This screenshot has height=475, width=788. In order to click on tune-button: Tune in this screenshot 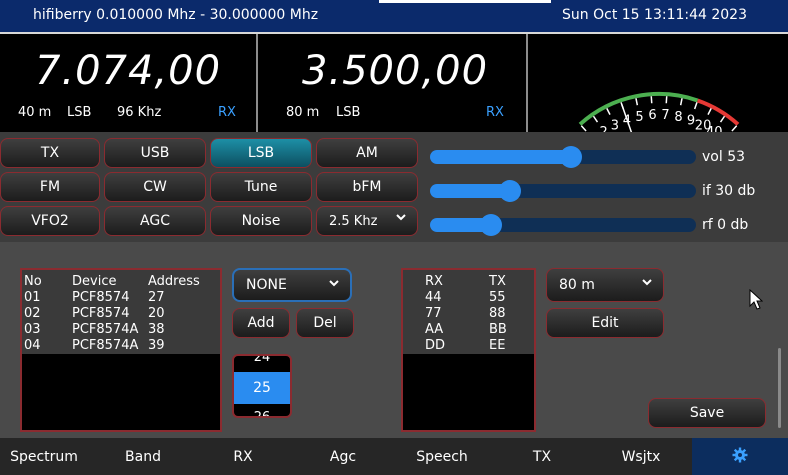, I will do `click(261, 187)`.